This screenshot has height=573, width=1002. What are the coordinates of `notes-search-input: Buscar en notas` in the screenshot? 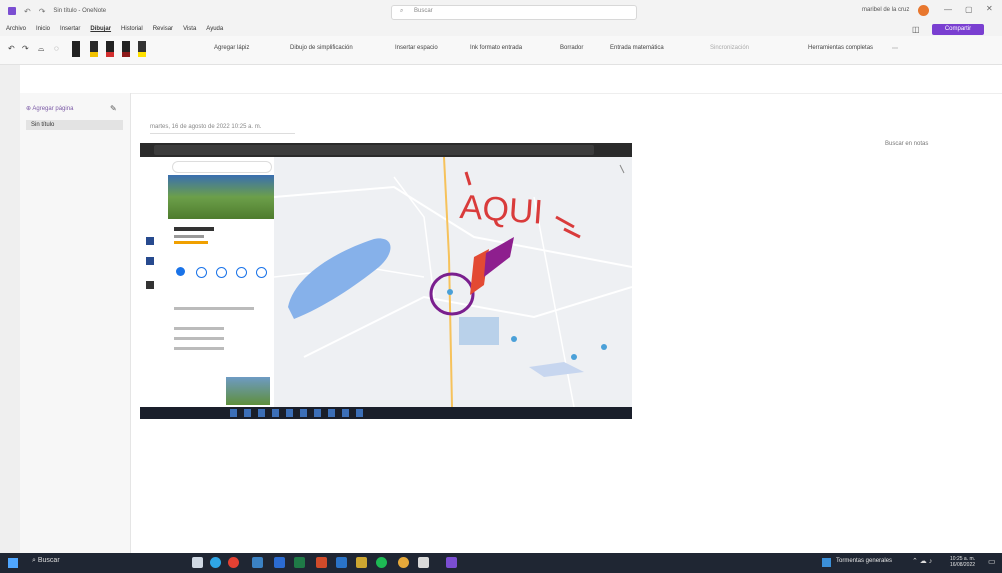 It's located at (935, 147).